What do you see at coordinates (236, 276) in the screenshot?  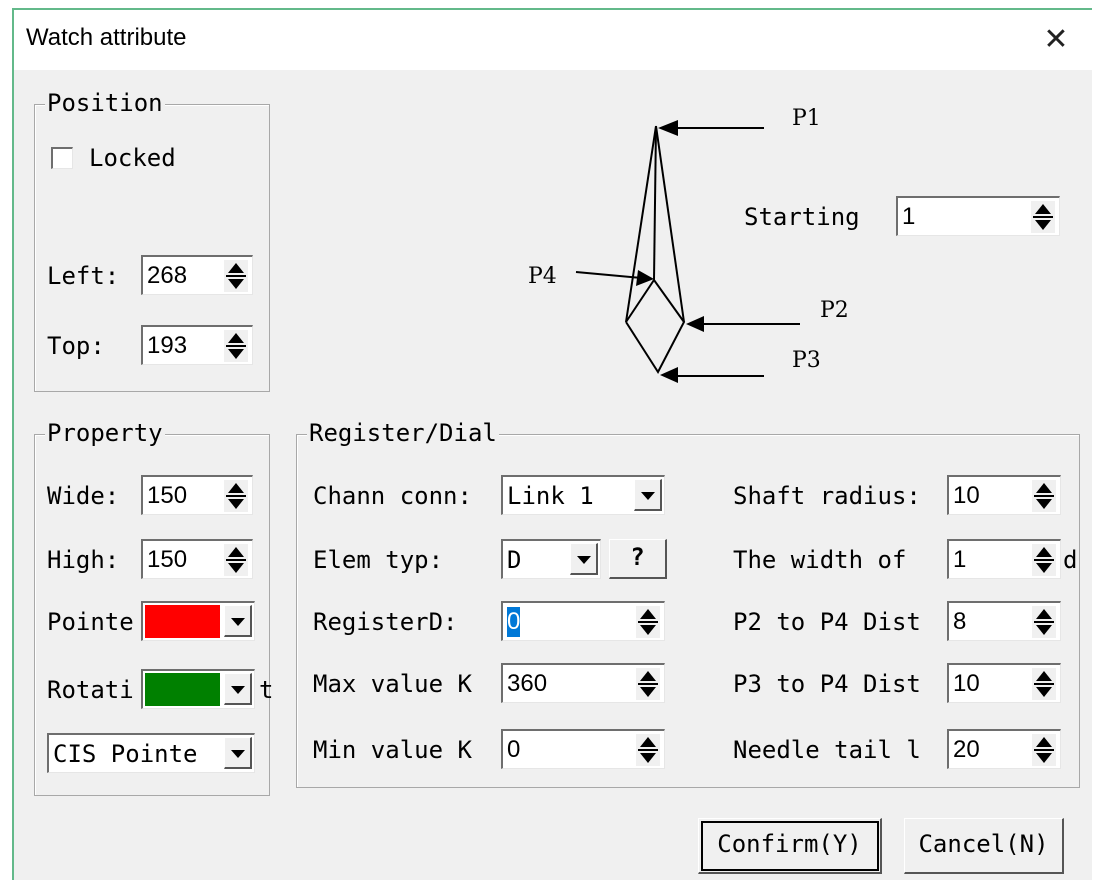 I see `left-spinner` at bounding box center [236, 276].